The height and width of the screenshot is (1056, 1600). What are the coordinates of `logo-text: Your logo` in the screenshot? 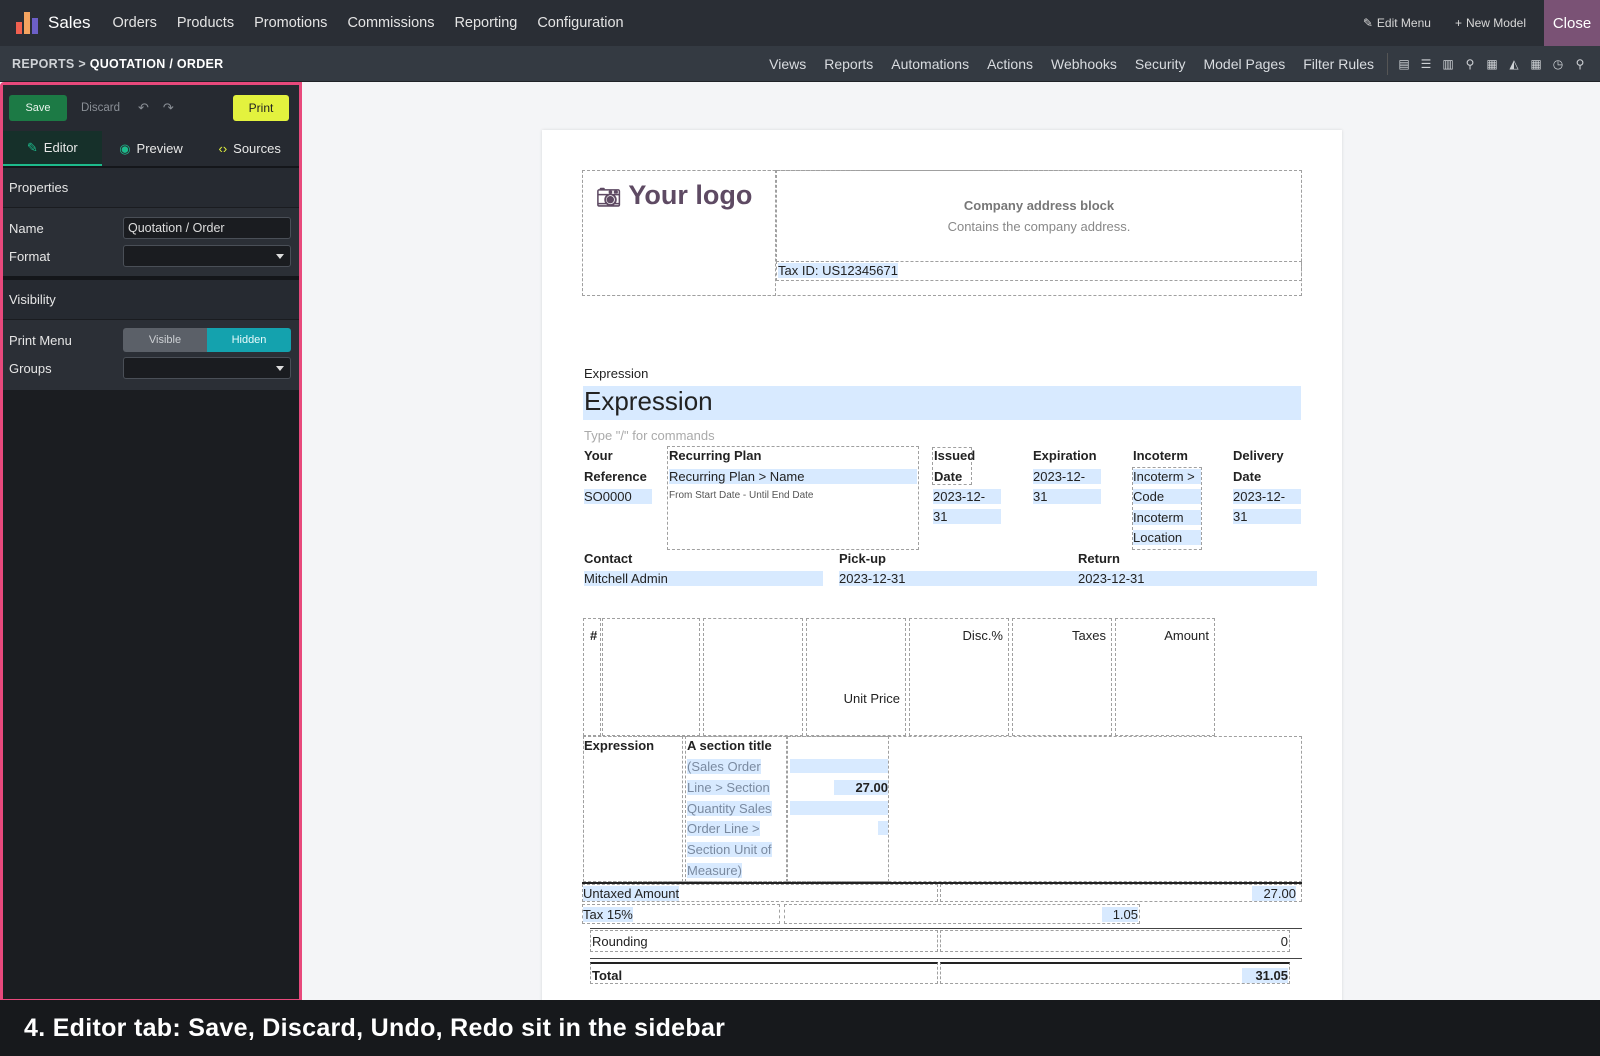 It's located at (690, 195).